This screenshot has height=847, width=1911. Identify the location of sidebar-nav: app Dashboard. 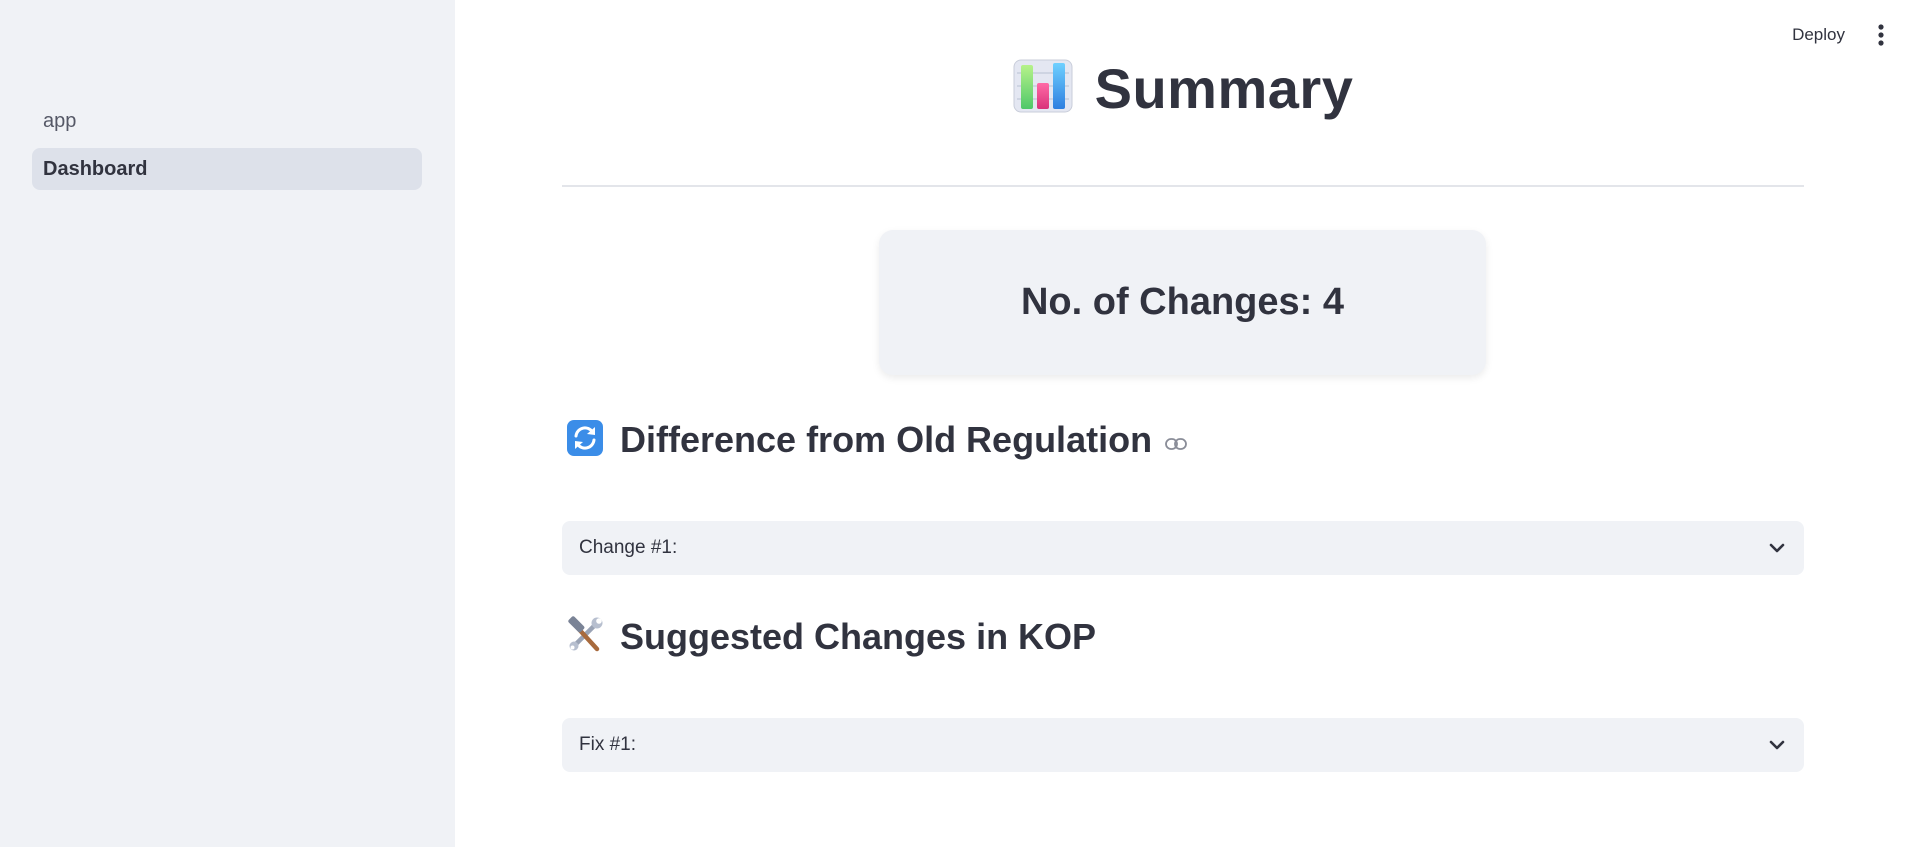
(227, 148).